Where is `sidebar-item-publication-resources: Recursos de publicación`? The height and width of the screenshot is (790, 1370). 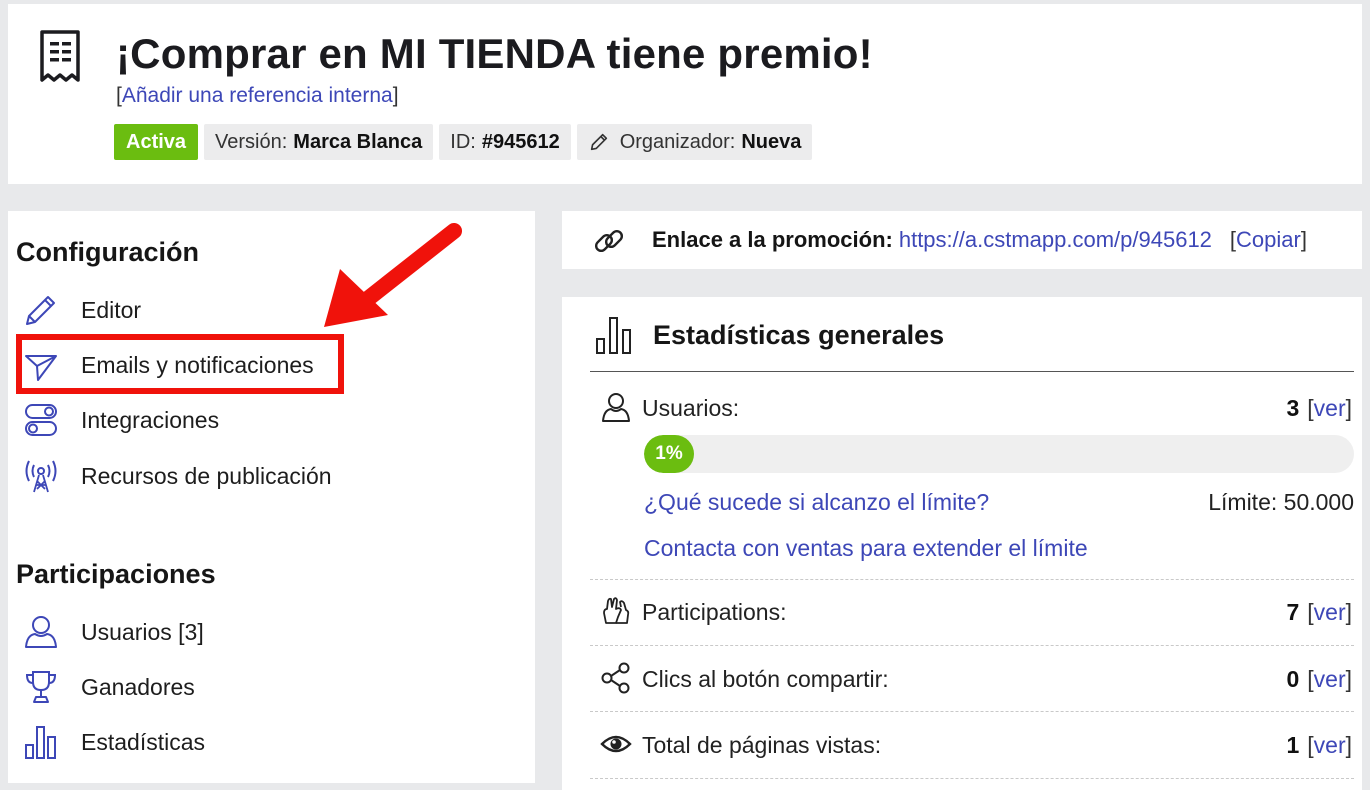 sidebar-item-publication-resources: Recursos de publicación is located at coordinates (208, 476).